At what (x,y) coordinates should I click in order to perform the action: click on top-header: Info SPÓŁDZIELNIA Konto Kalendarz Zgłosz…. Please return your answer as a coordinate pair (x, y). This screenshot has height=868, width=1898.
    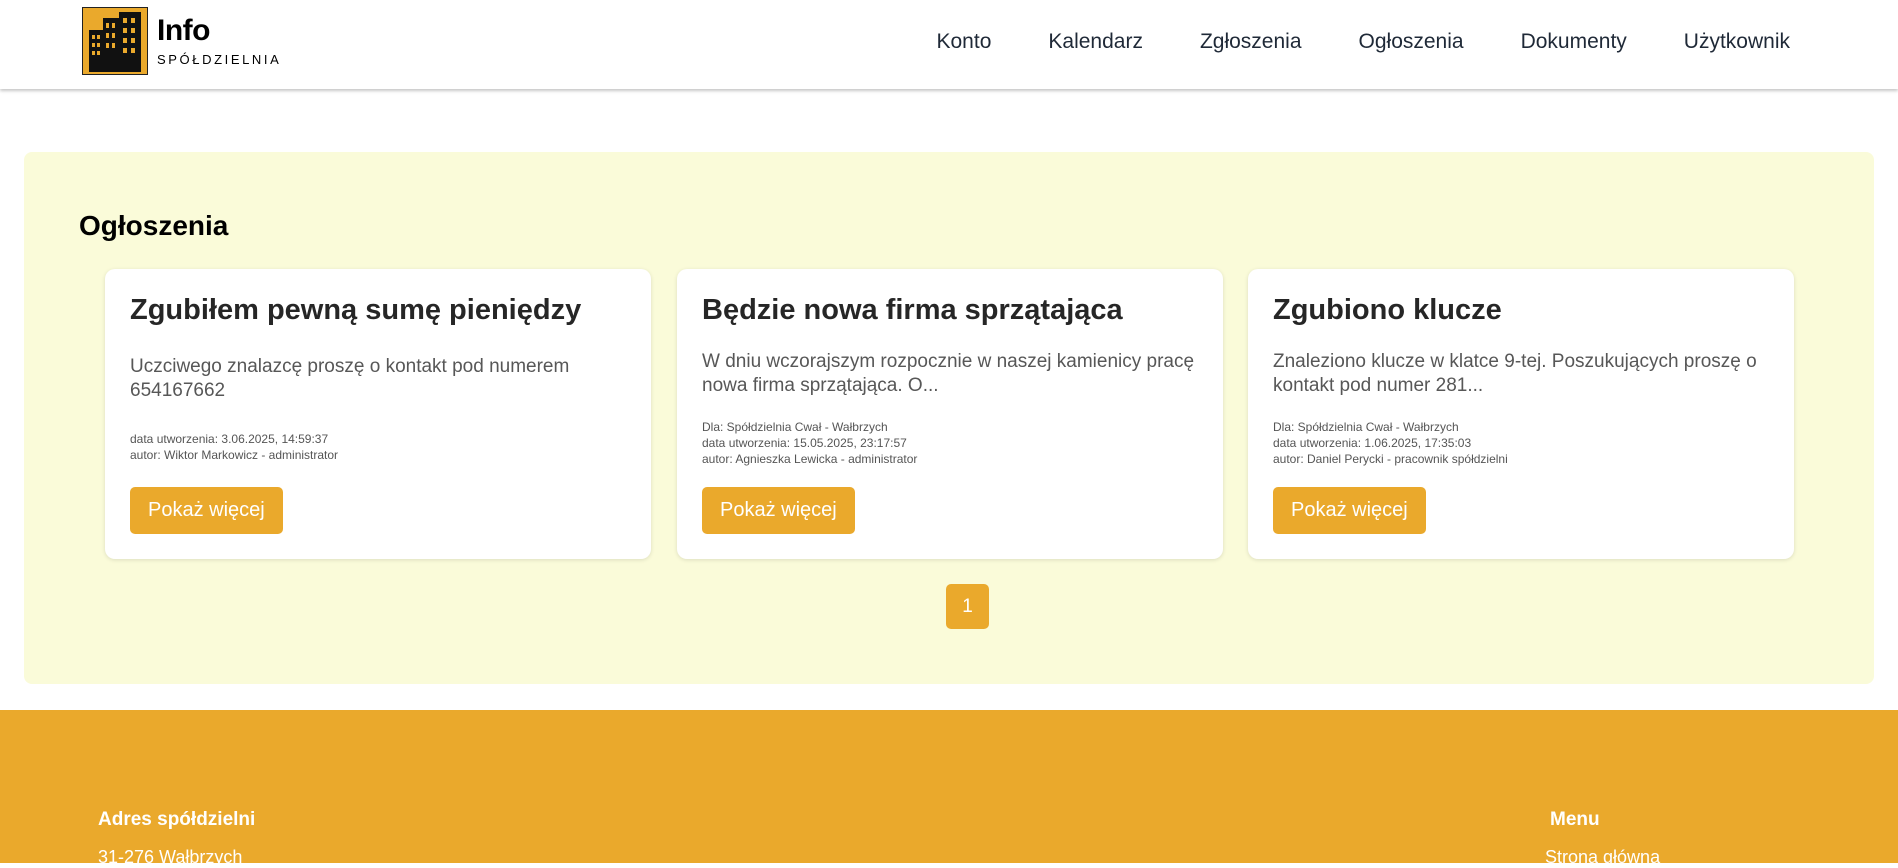
    Looking at the image, I should click on (949, 44).